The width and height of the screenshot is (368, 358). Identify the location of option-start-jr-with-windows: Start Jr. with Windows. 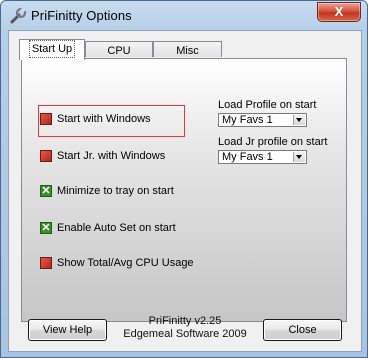
(102, 156).